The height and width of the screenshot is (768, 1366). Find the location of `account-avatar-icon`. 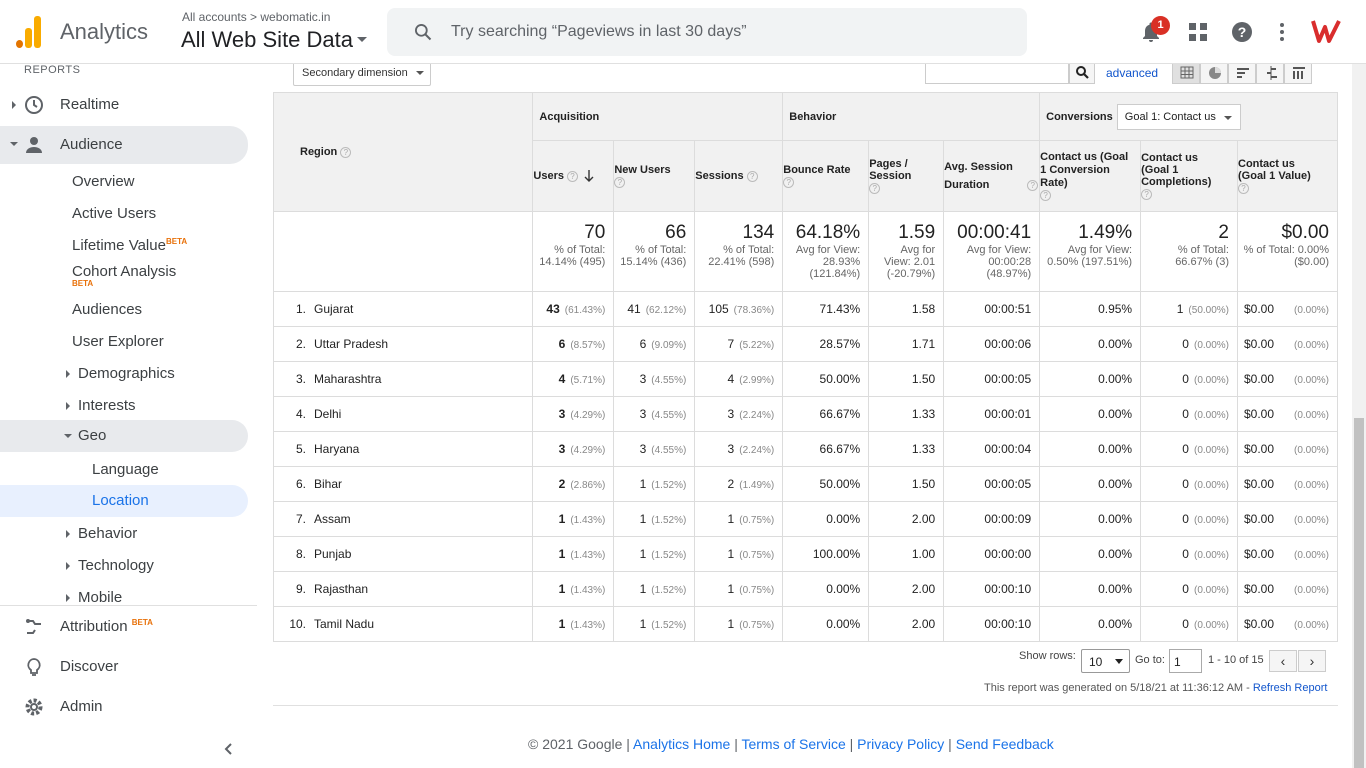

account-avatar-icon is located at coordinates (1326, 31).